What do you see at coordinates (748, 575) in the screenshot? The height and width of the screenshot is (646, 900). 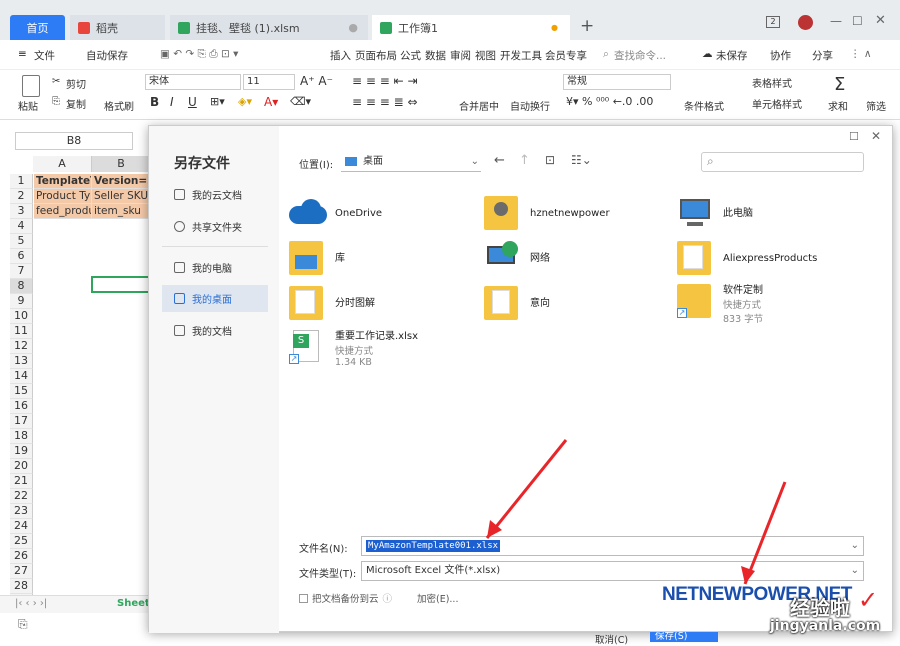 I see `arrow-head-save` at bounding box center [748, 575].